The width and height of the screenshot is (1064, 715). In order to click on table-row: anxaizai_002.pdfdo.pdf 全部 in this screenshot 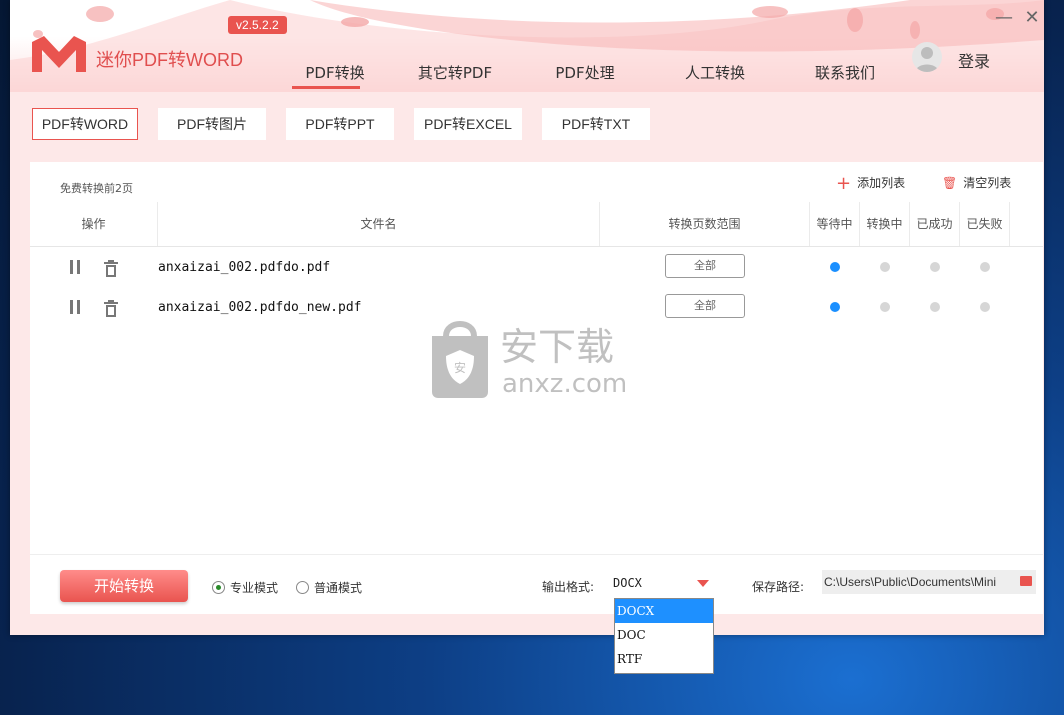, I will do `click(536, 268)`.